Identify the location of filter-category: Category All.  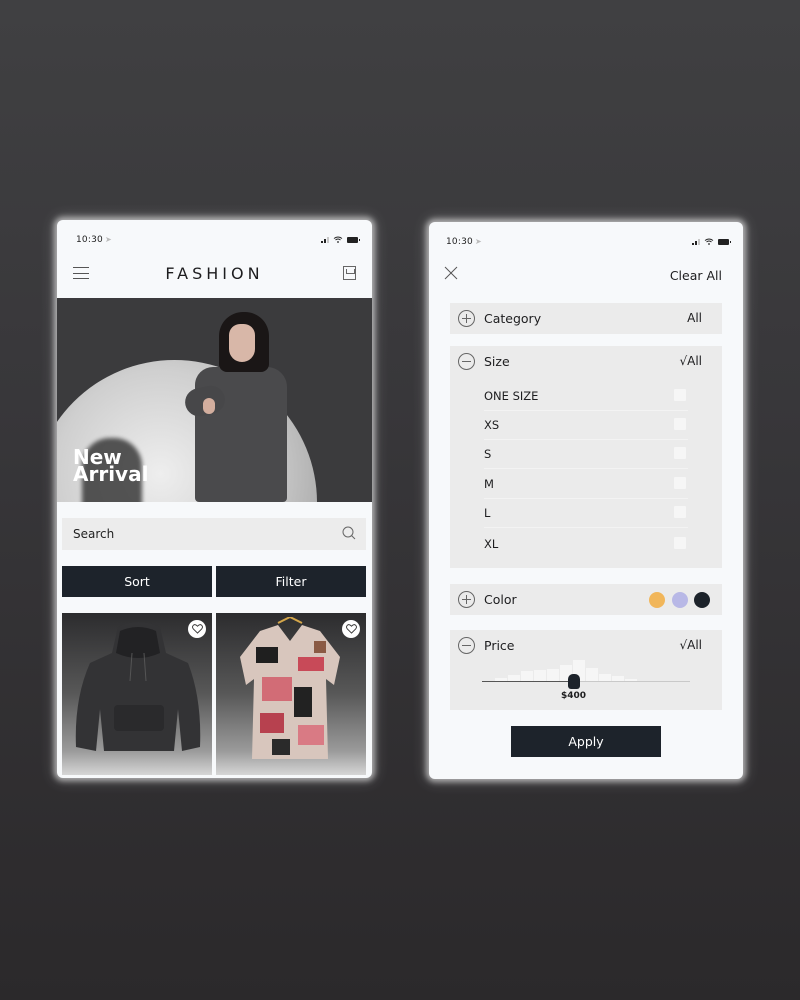
(586, 318).